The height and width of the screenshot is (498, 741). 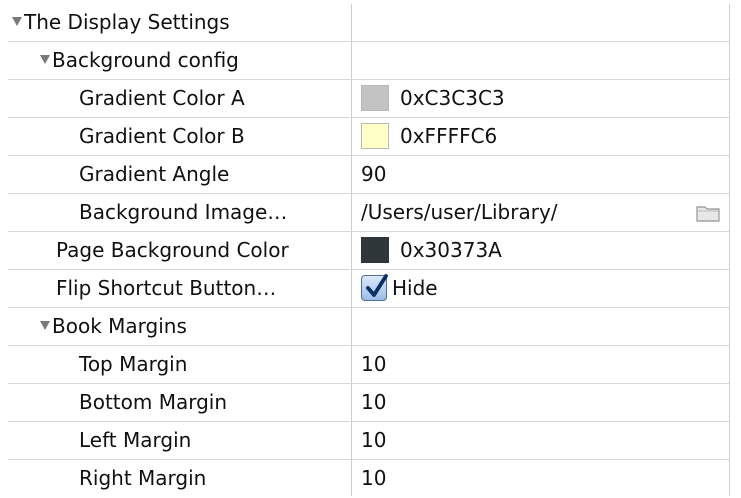 I want to click on color-value: 0xC3C3C3, so click(x=452, y=98).